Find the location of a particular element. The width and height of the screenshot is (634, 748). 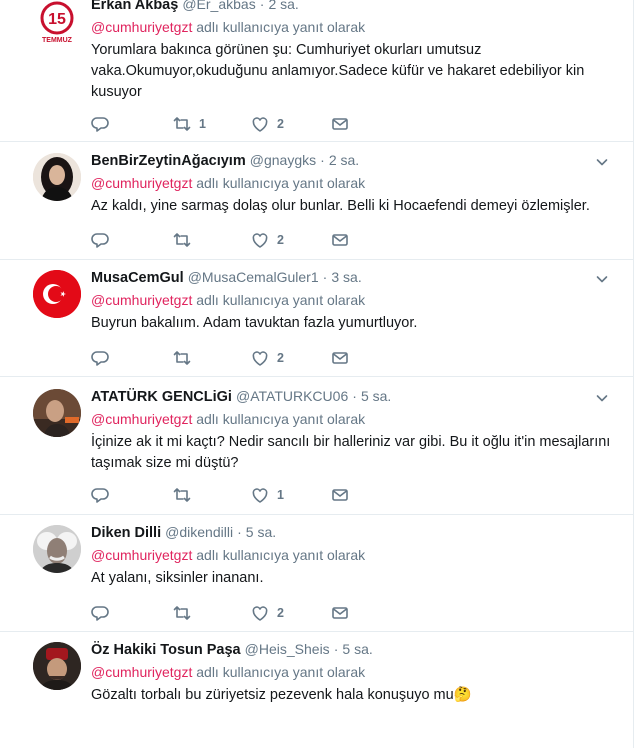

avatar: 15 TEMMUZ is located at coordinates (57, 23).